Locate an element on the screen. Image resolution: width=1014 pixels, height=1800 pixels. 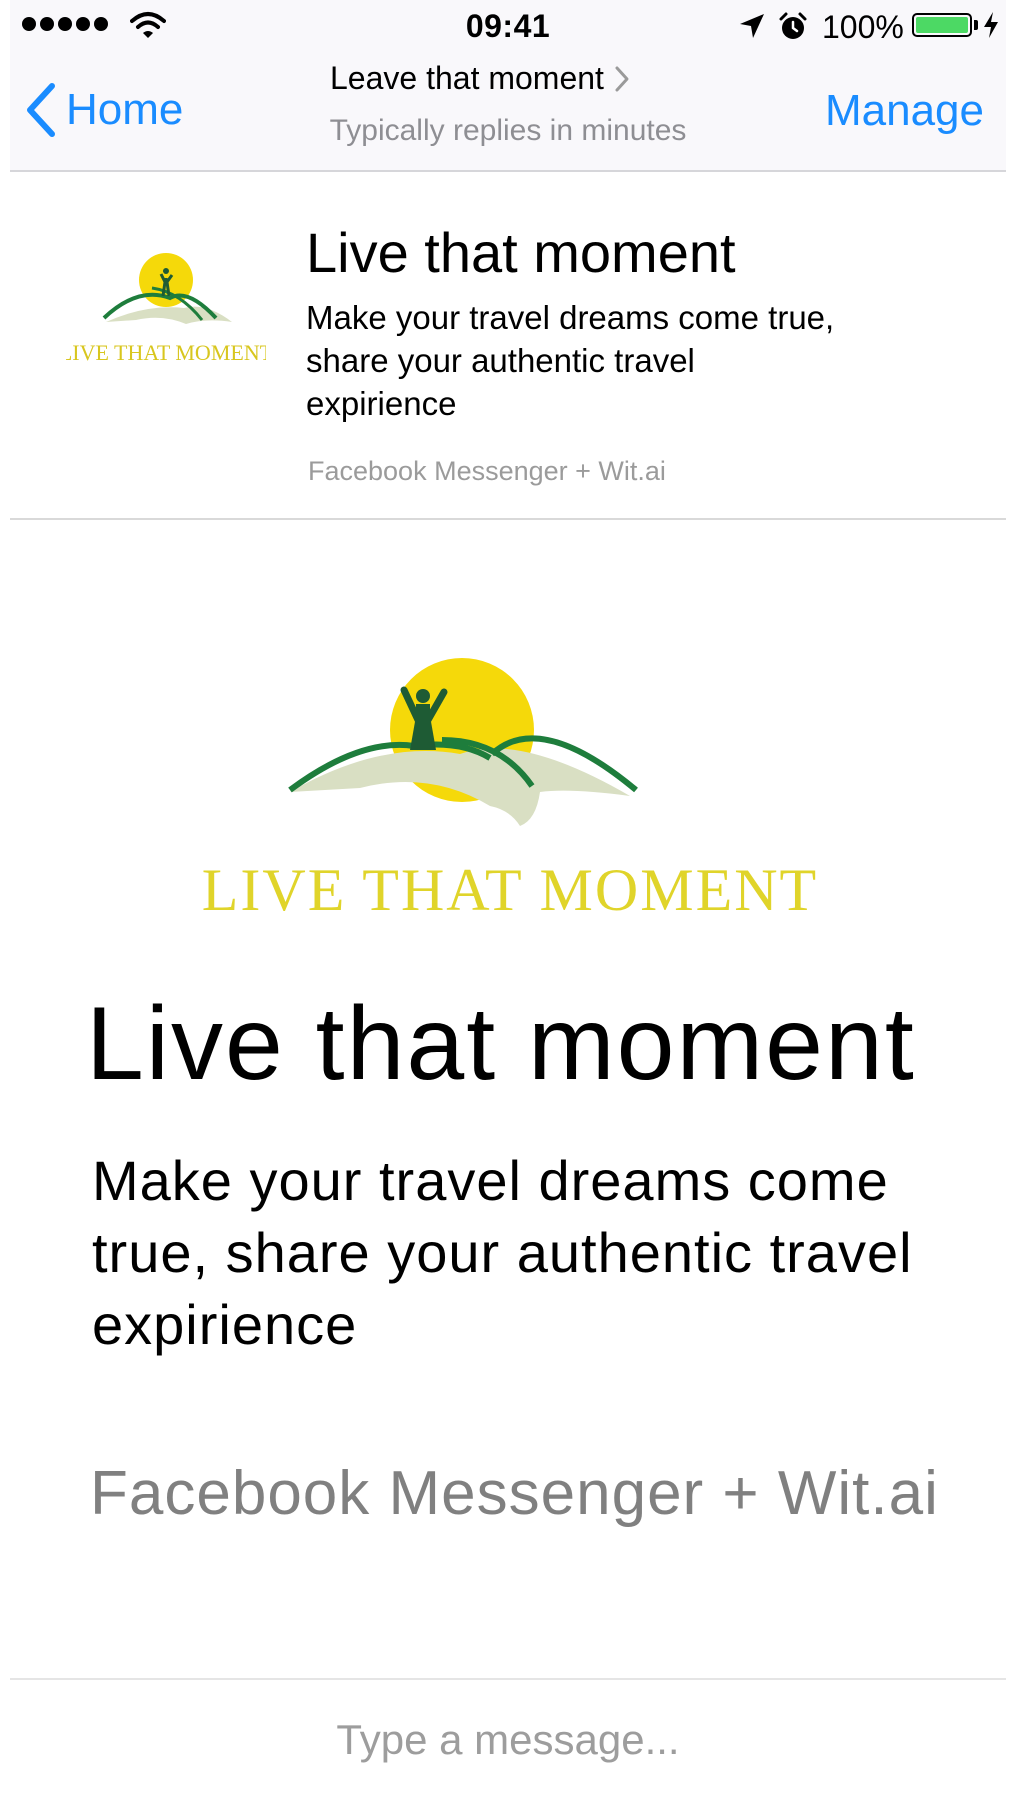
battery-percent: 100% is located at coordinates (863, 27).